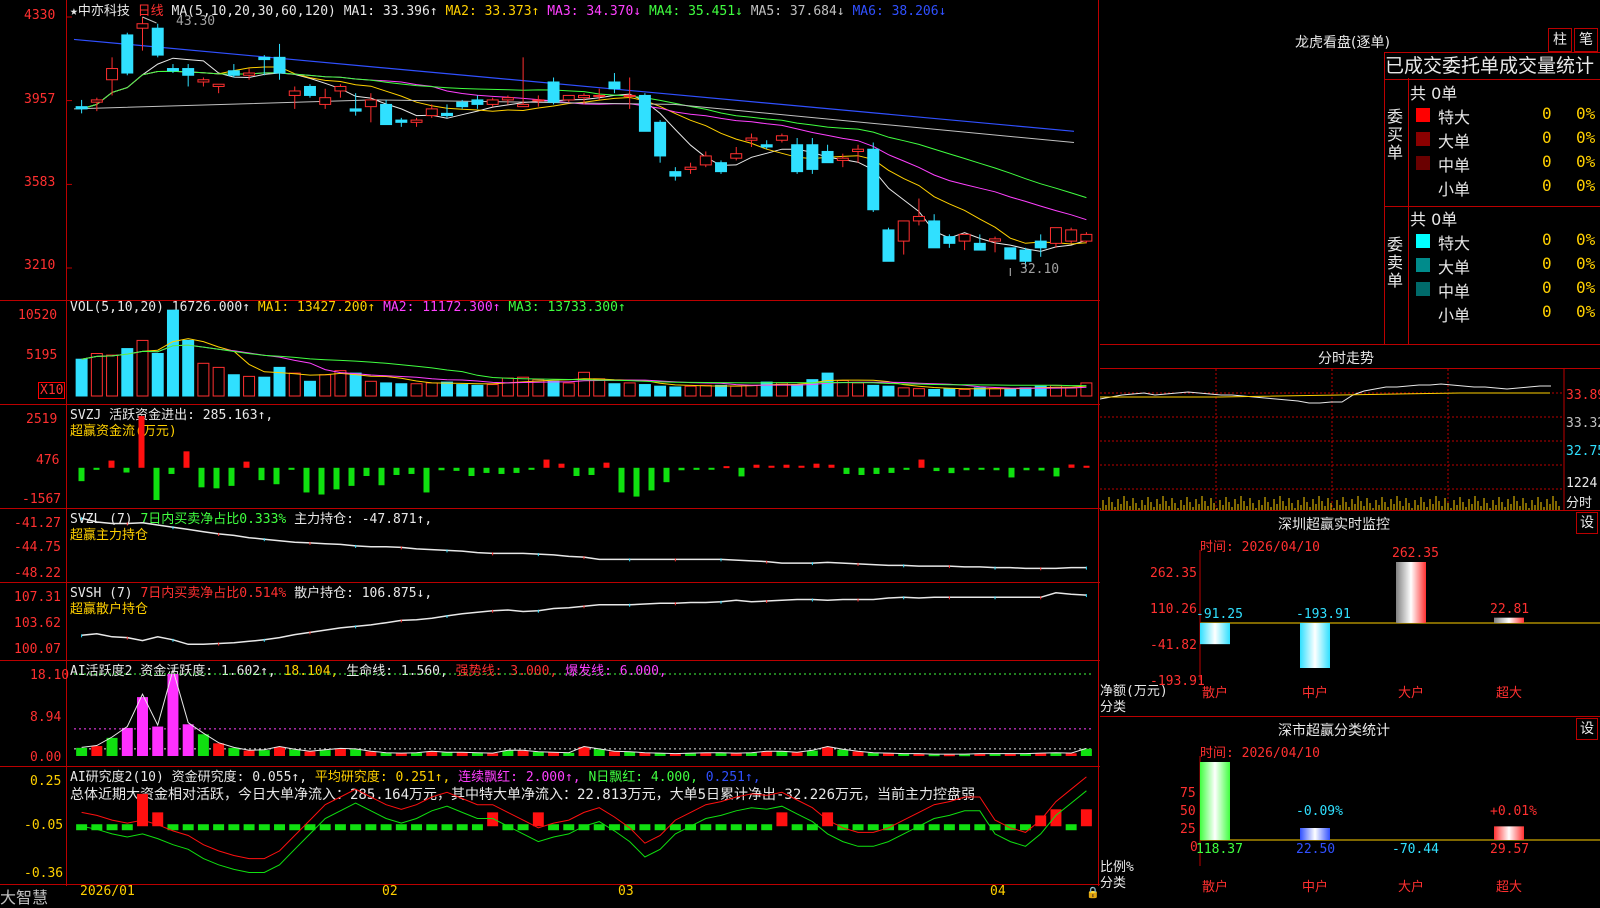 The height and width of the screenshot is (908, 1600). I want to click on lock-icon: 🔒, so click(1093, 892).